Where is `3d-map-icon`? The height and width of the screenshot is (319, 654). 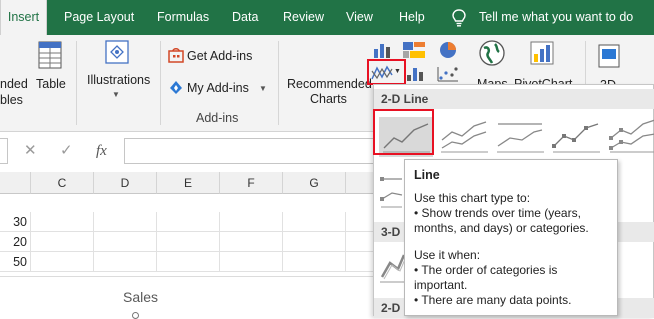
3d-map-icon is located at coordinates (609, 56).